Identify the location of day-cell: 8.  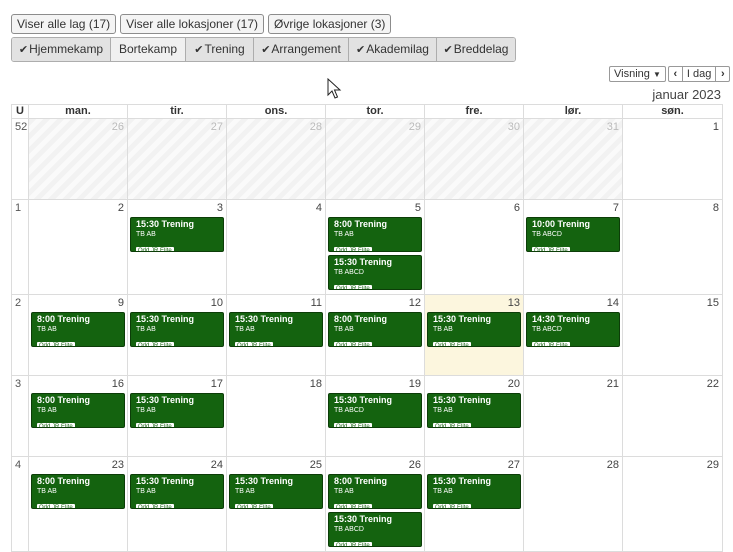
(673, 247).